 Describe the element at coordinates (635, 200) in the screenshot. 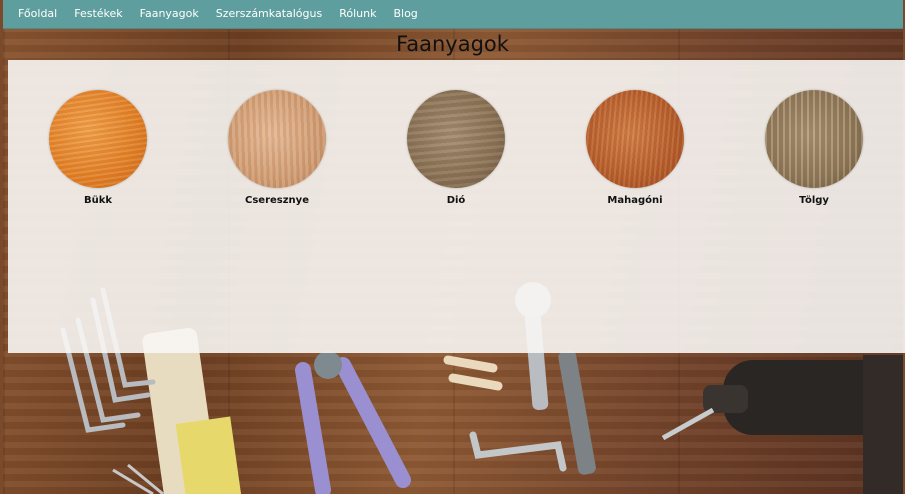

I see `wood-label: Mahagóni` at that location.